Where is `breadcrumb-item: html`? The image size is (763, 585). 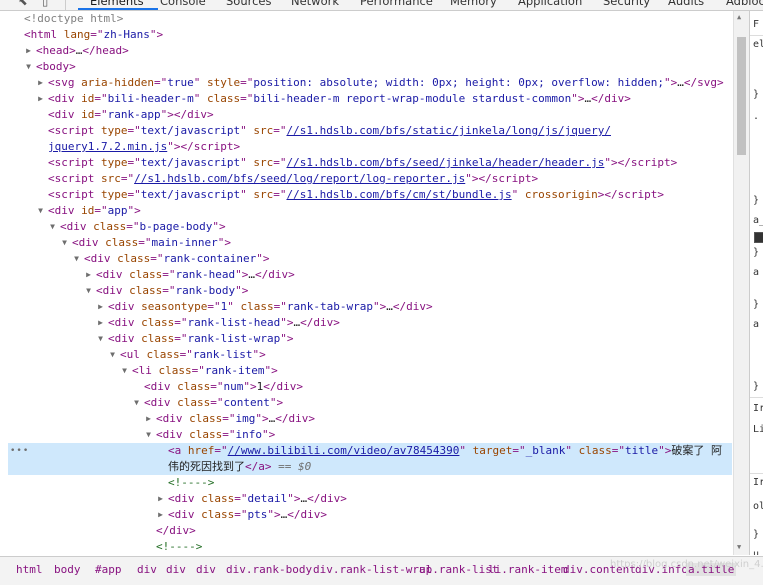
breadcrumb-item: html is located at coordinates (29, 569).